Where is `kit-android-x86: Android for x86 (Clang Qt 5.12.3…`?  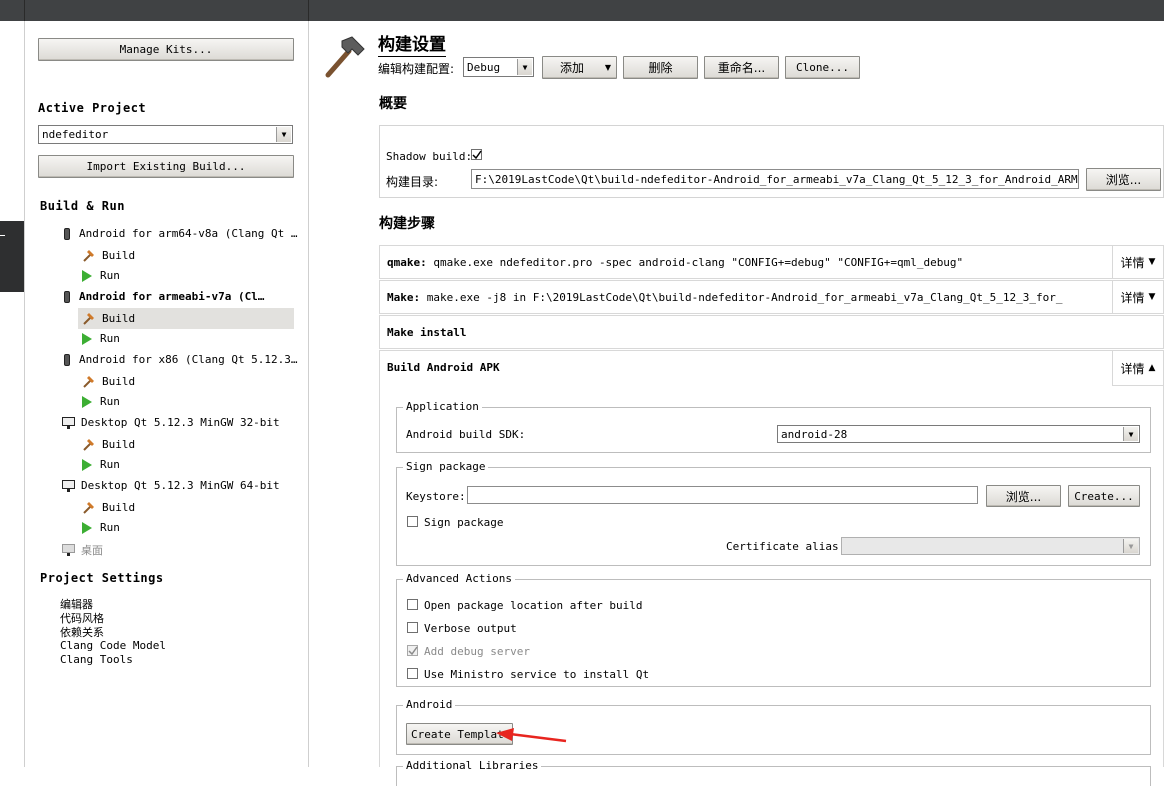
kit-android-x86: Android for x86 (Clang Qt 5.12.3… is located at coordinates (179, 359).